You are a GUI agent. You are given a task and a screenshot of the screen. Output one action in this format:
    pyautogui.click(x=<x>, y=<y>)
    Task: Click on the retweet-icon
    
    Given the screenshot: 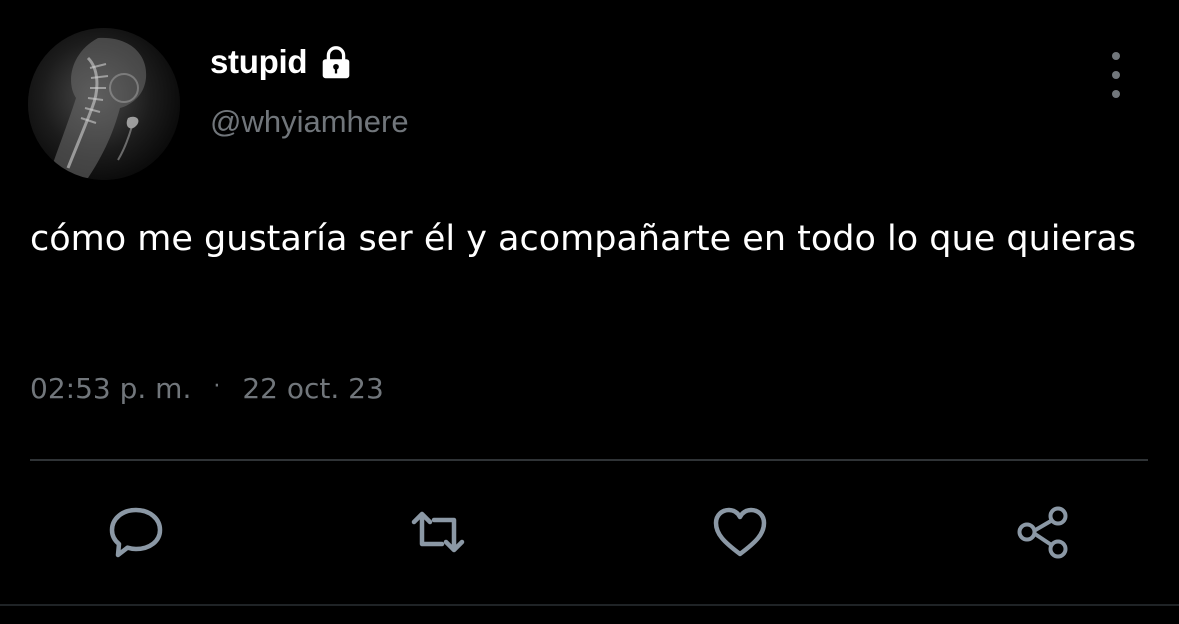 What is the action you would take?
    pyautogui.click(x=438, y=532)
    